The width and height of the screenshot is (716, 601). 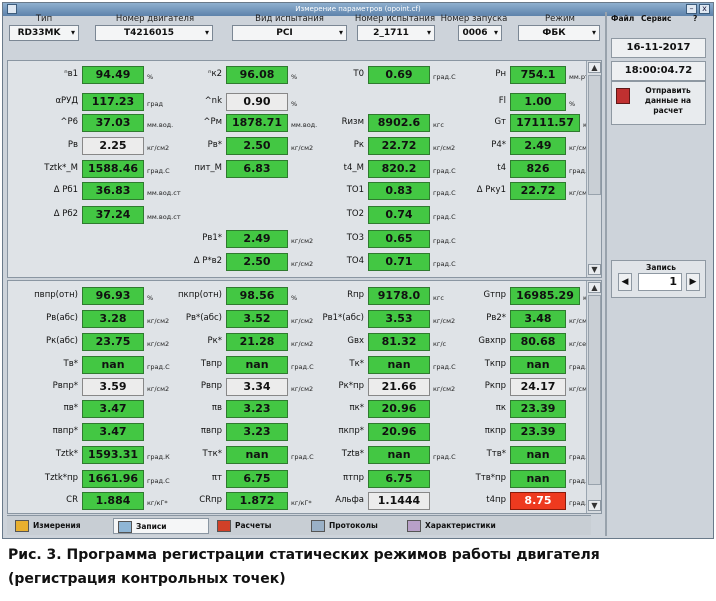 I want to click on param-value: 94.49, so click(x=113, y=75).